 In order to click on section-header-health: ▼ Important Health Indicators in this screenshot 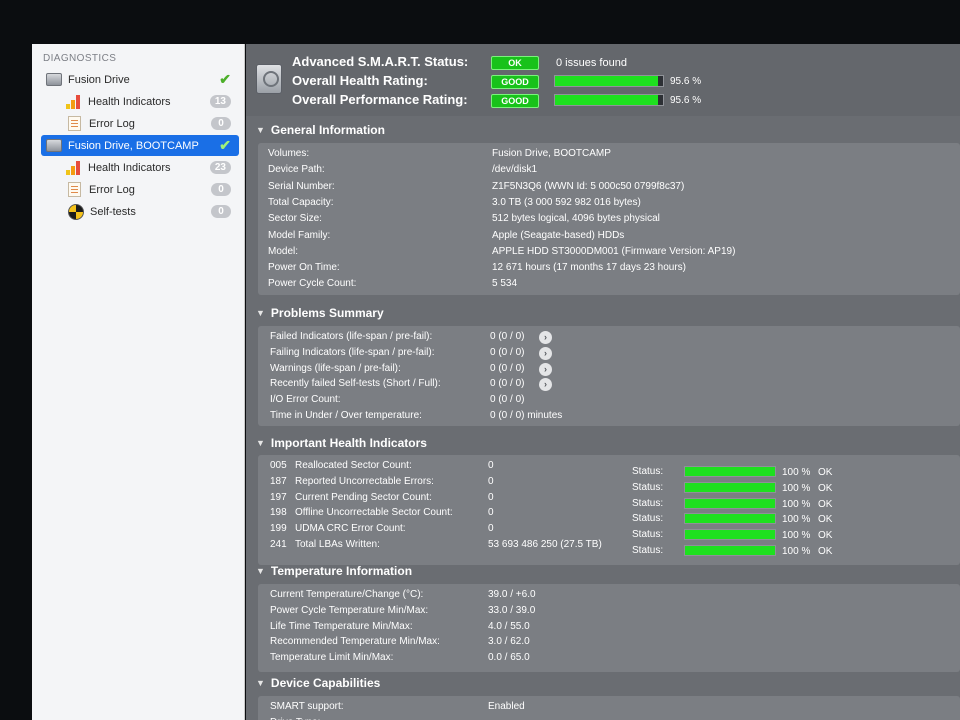, I will do `click(603, 443)`.